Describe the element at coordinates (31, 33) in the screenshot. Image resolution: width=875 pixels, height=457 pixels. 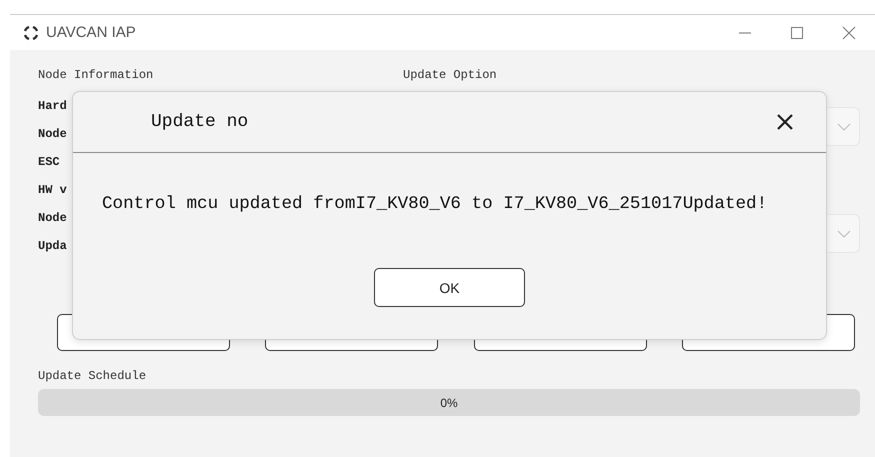
I see `app-logo-icon` at that location.